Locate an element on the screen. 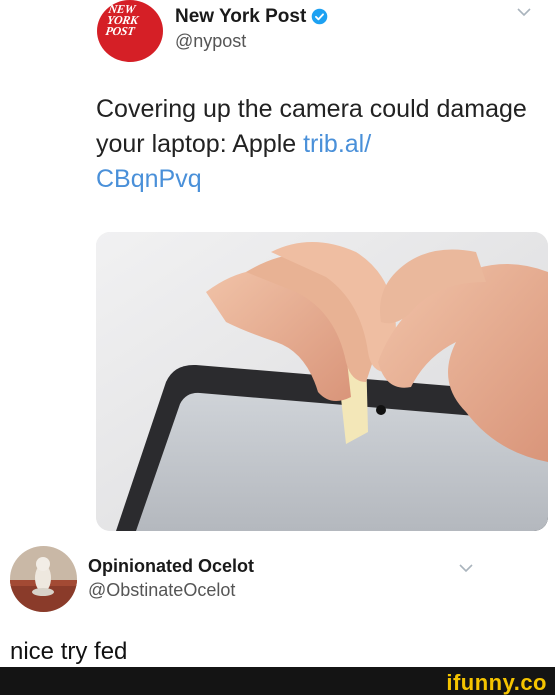  ifunny-watermark: ifunny.co is located at coordinates (496, 682).